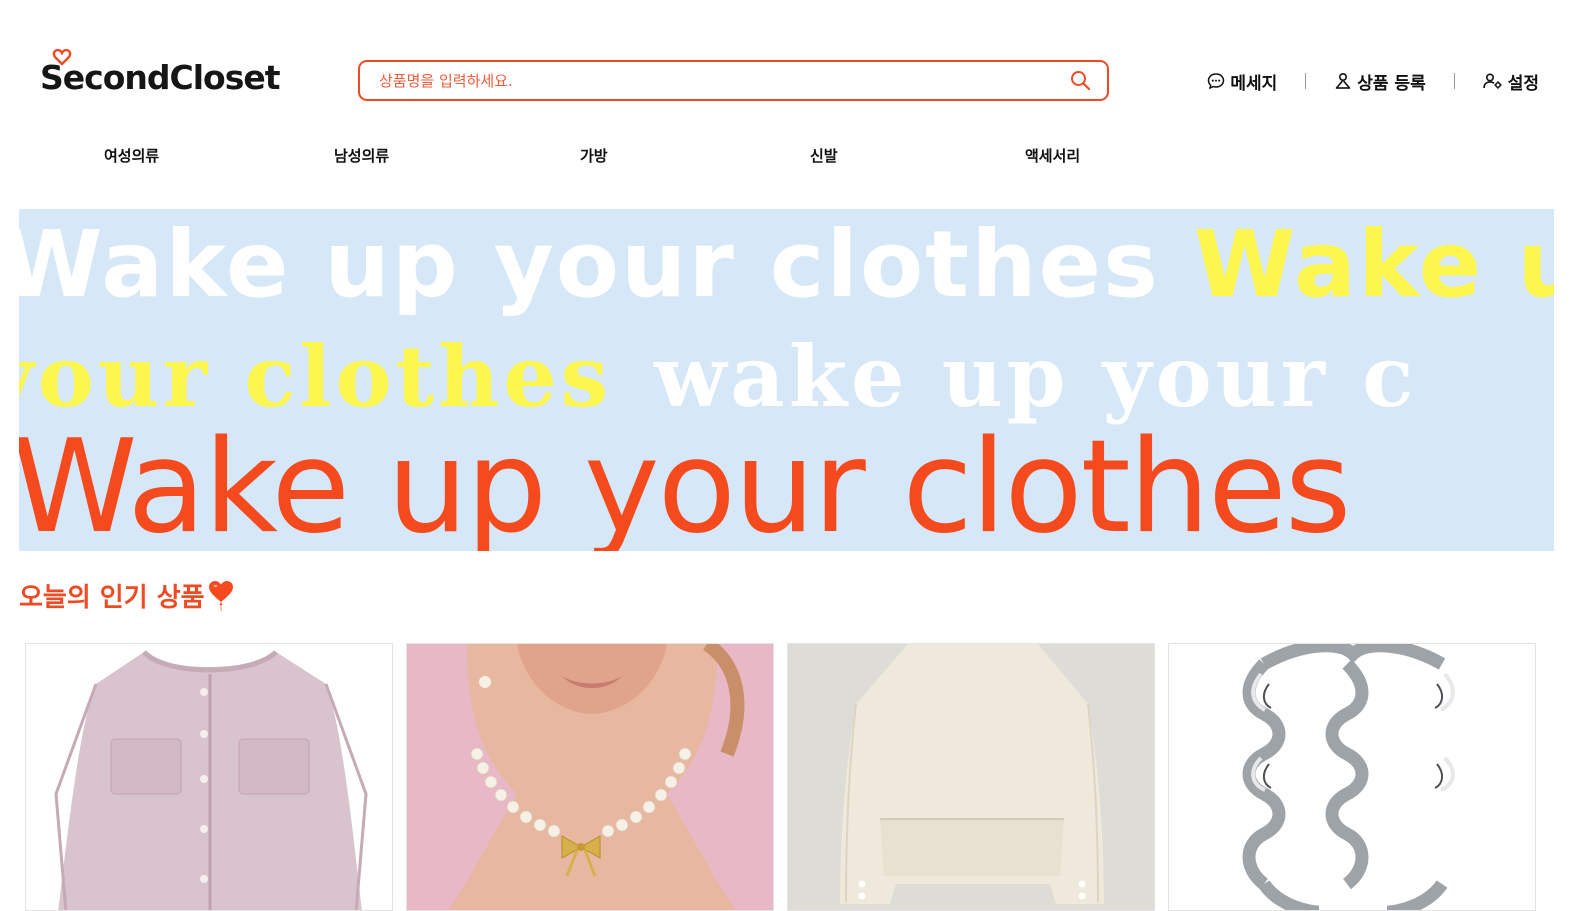 The height and width of the screenshot is (911, 1583). I want to click on settings-label: 설정, so click(1523, 83).